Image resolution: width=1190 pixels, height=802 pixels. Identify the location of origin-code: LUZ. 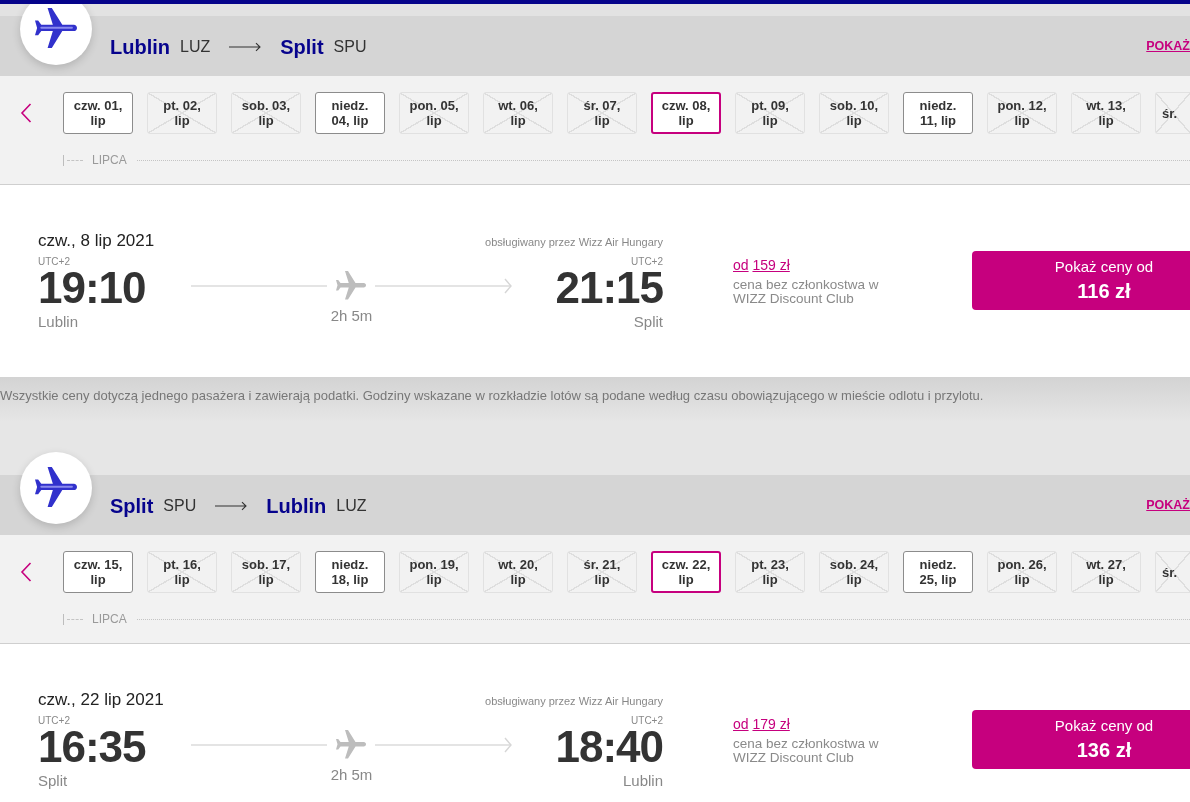
(195, 46).